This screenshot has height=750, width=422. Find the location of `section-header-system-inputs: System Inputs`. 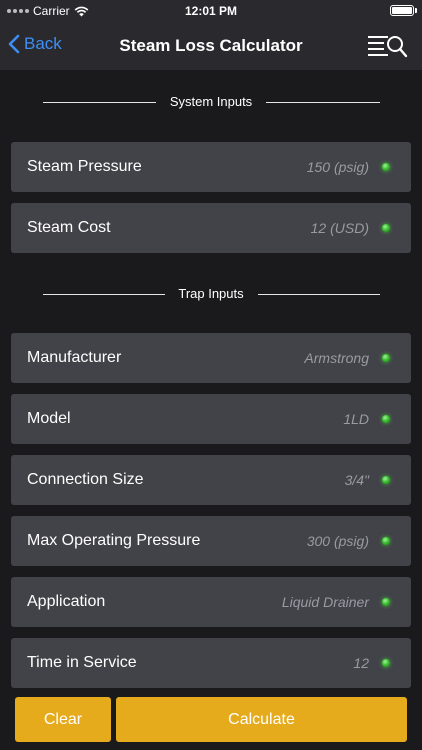

section-header-system-inputs: System Inputs is located at coordinates (211, 102).